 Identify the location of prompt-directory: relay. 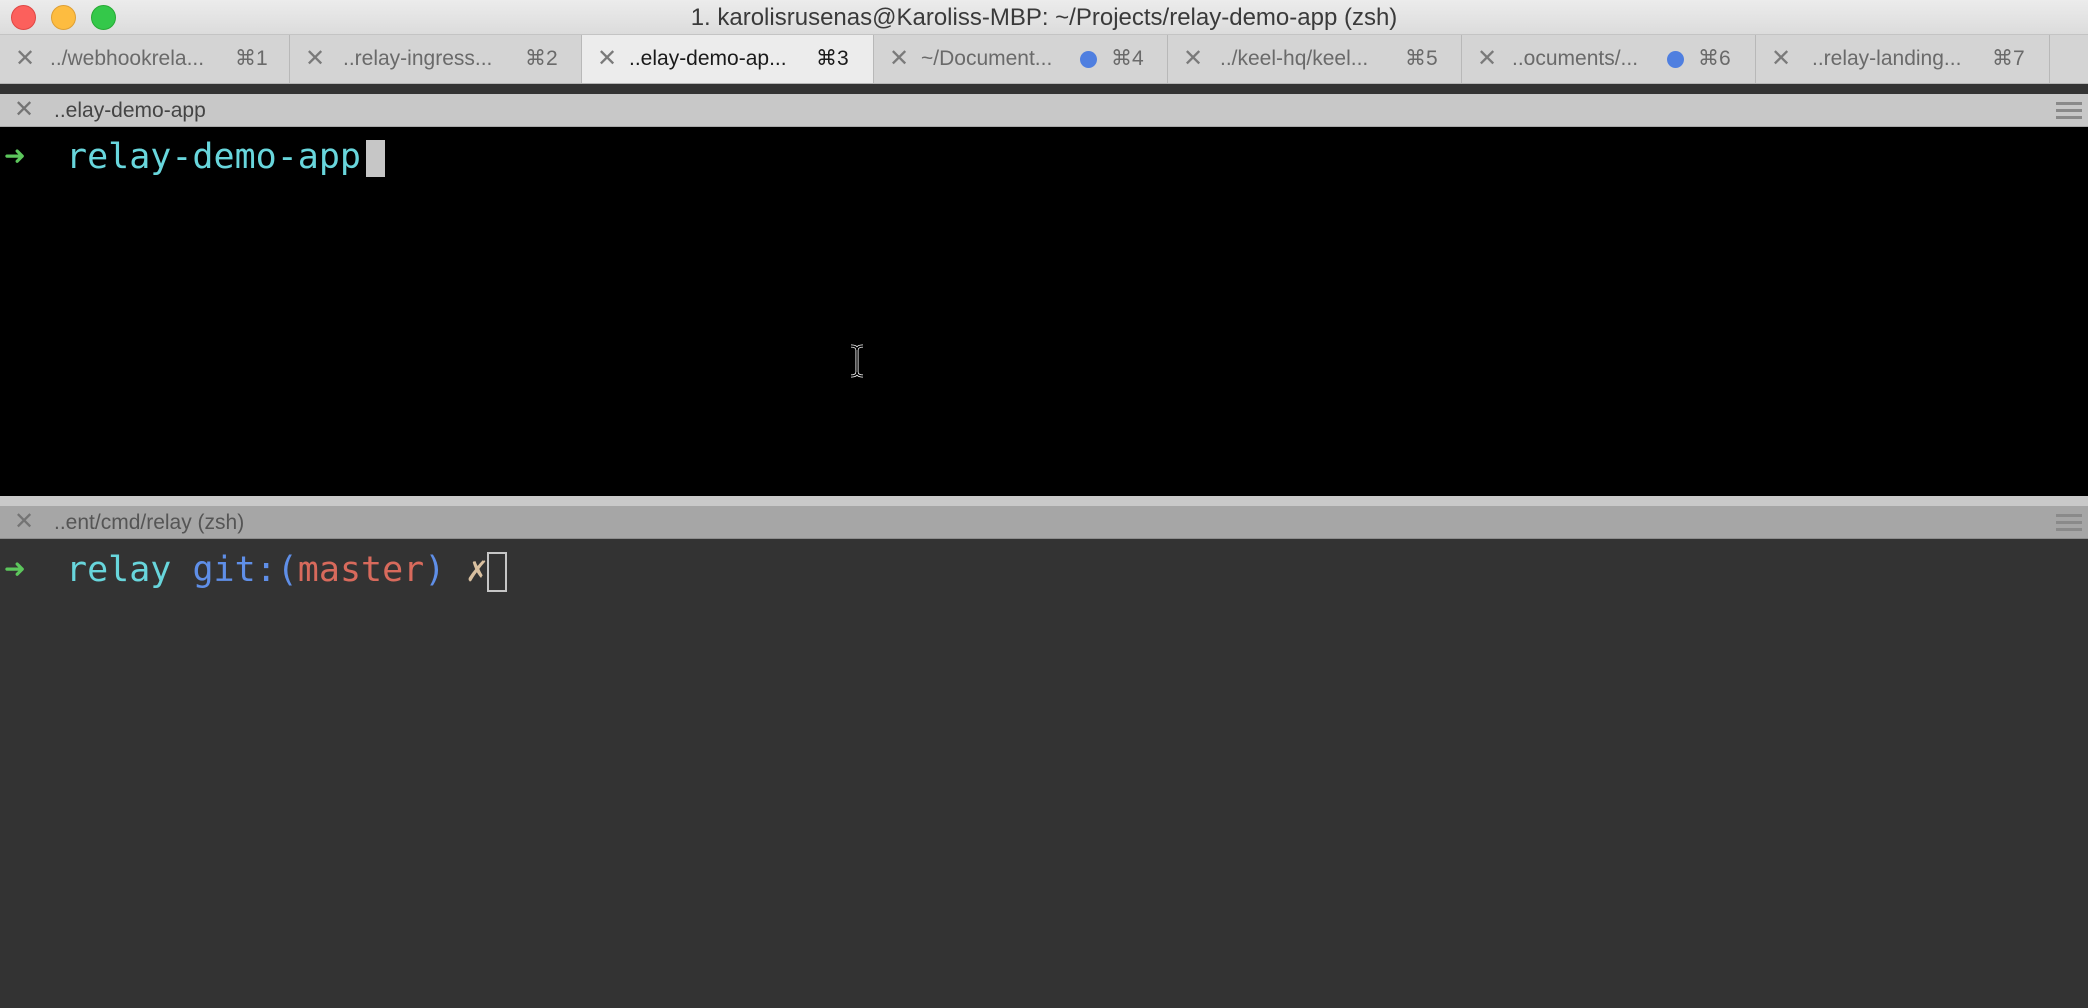
(119, 570).